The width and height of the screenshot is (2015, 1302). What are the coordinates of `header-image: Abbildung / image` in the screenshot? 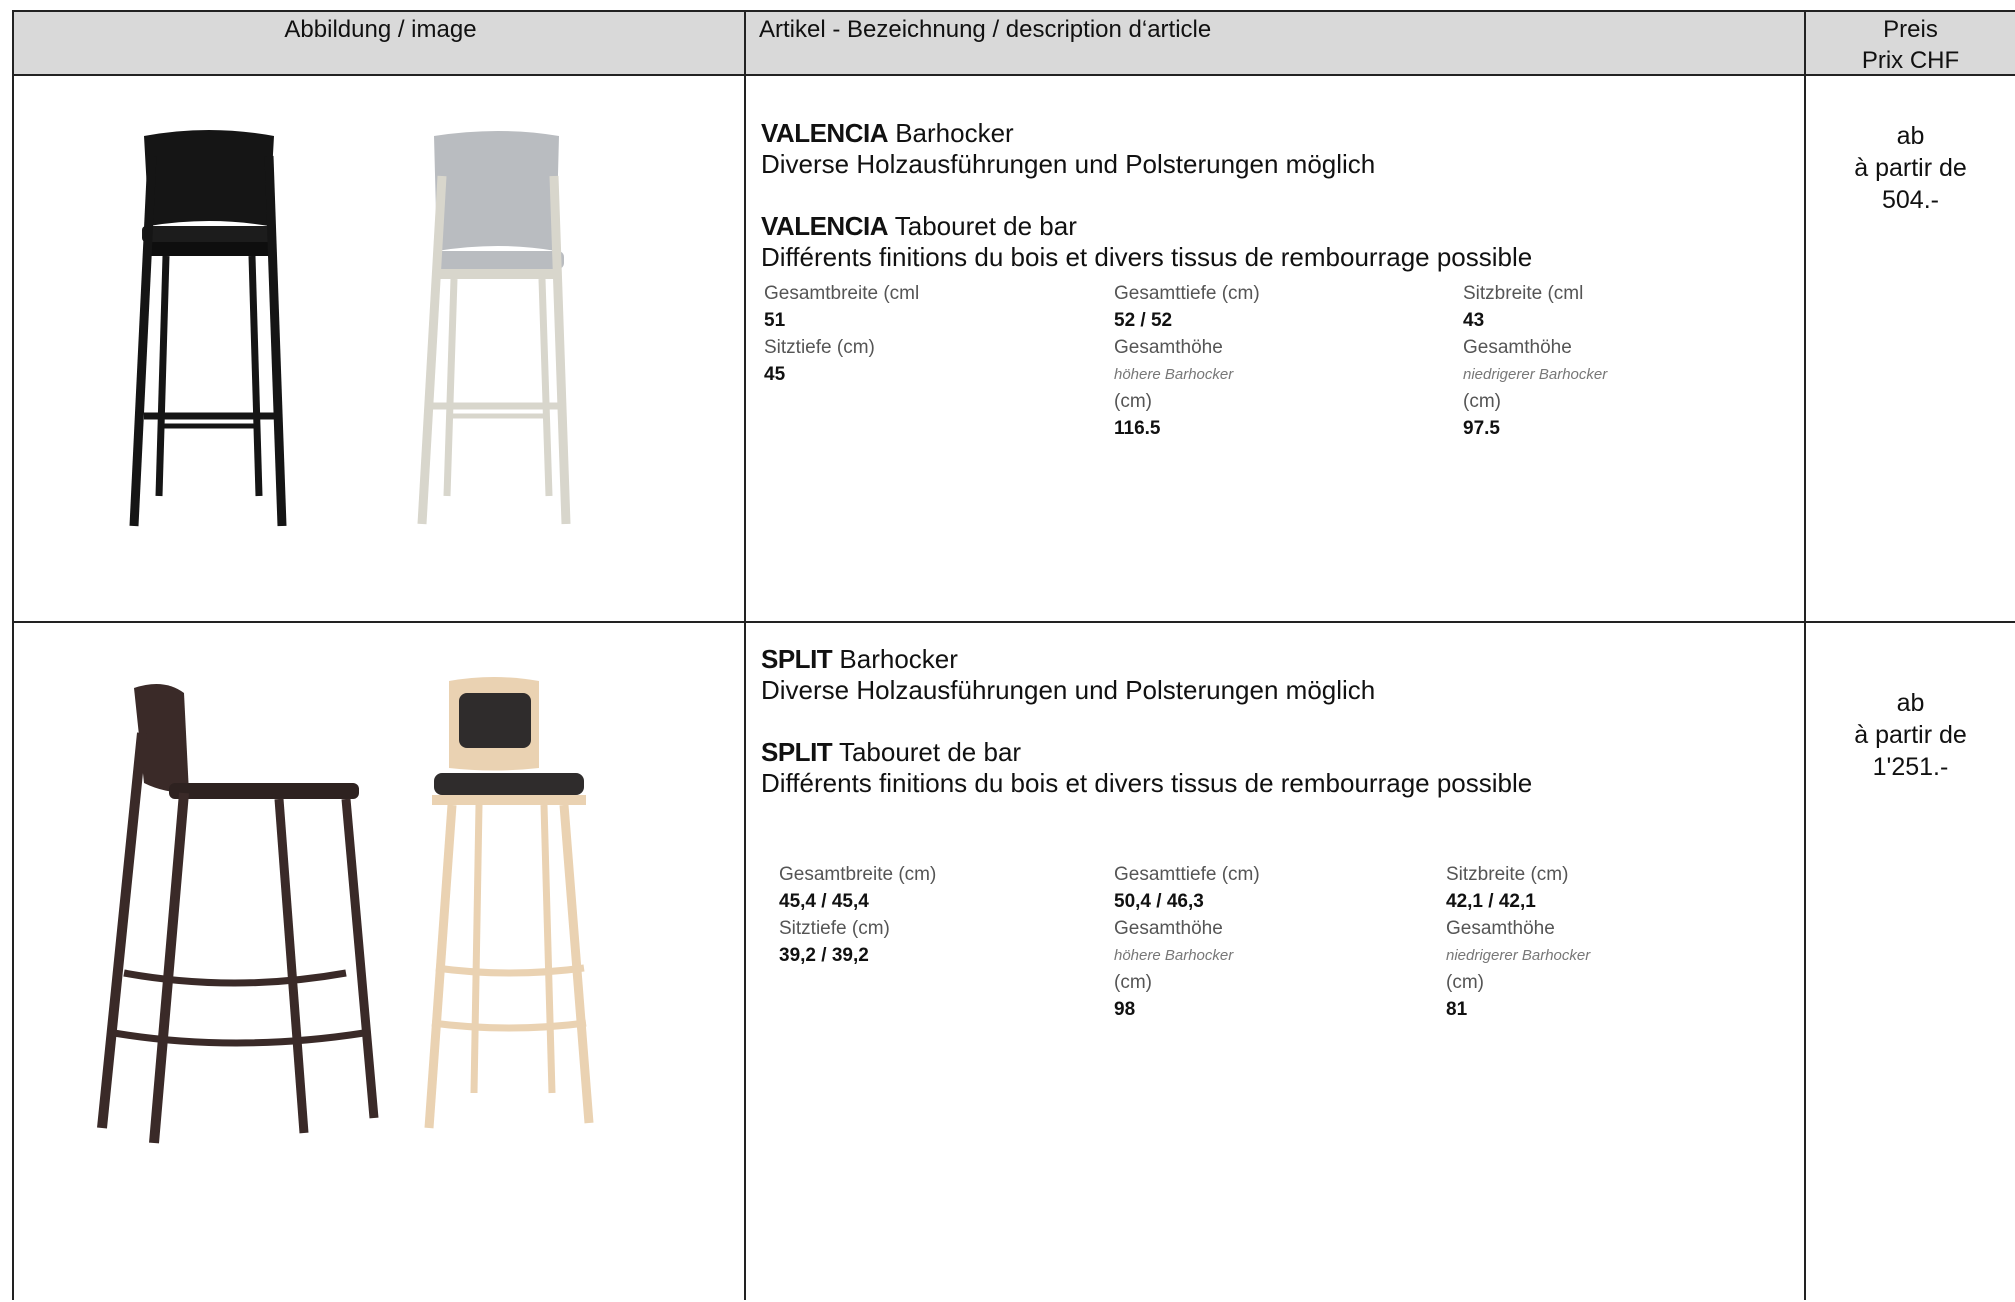 It's located at (380, 29).